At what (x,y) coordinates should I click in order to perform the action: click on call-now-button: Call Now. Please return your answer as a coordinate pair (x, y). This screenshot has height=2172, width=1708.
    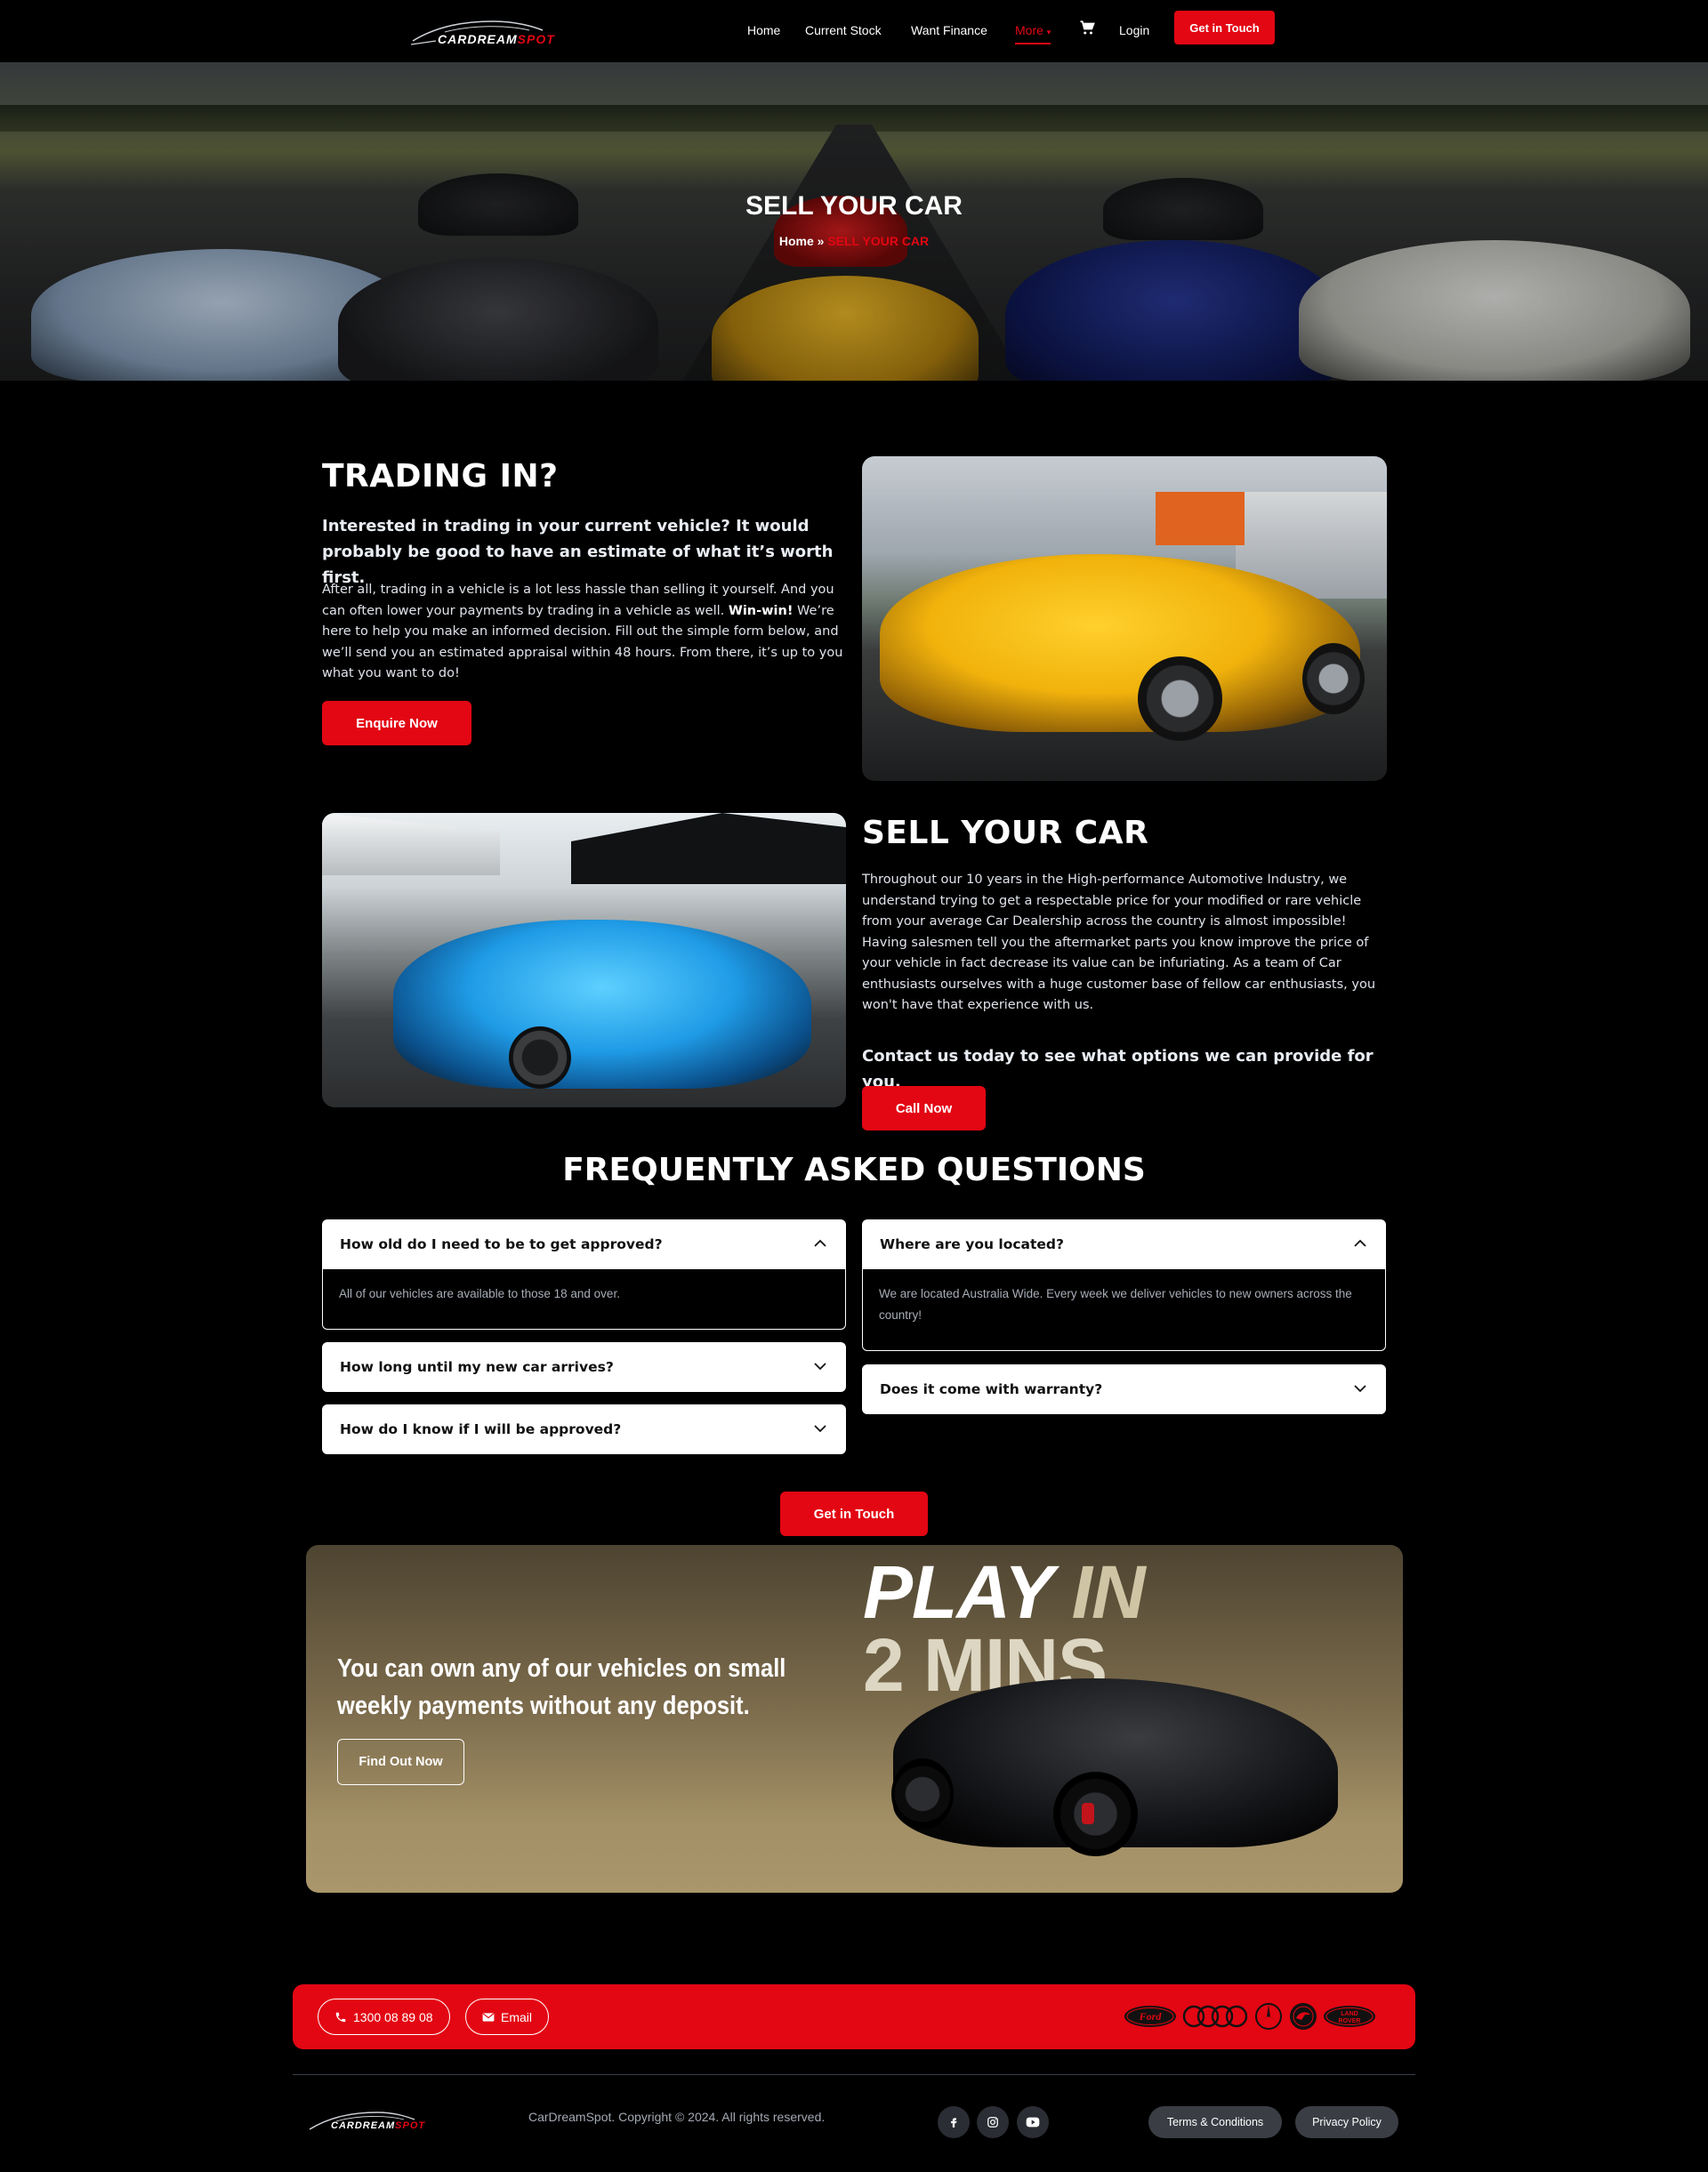
    Looking at the image, I should click on (924, 1108).